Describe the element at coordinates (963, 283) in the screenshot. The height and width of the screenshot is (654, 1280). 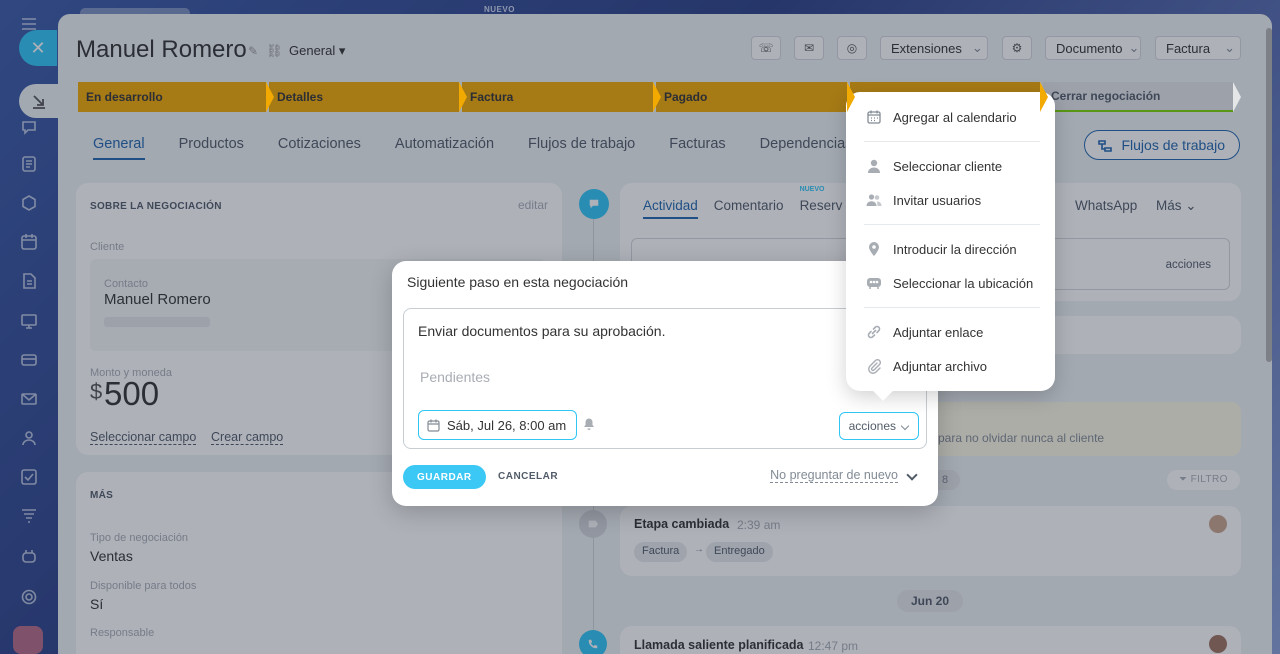
I see `menu-item-label: Seleccionar la ubicación` at that location.